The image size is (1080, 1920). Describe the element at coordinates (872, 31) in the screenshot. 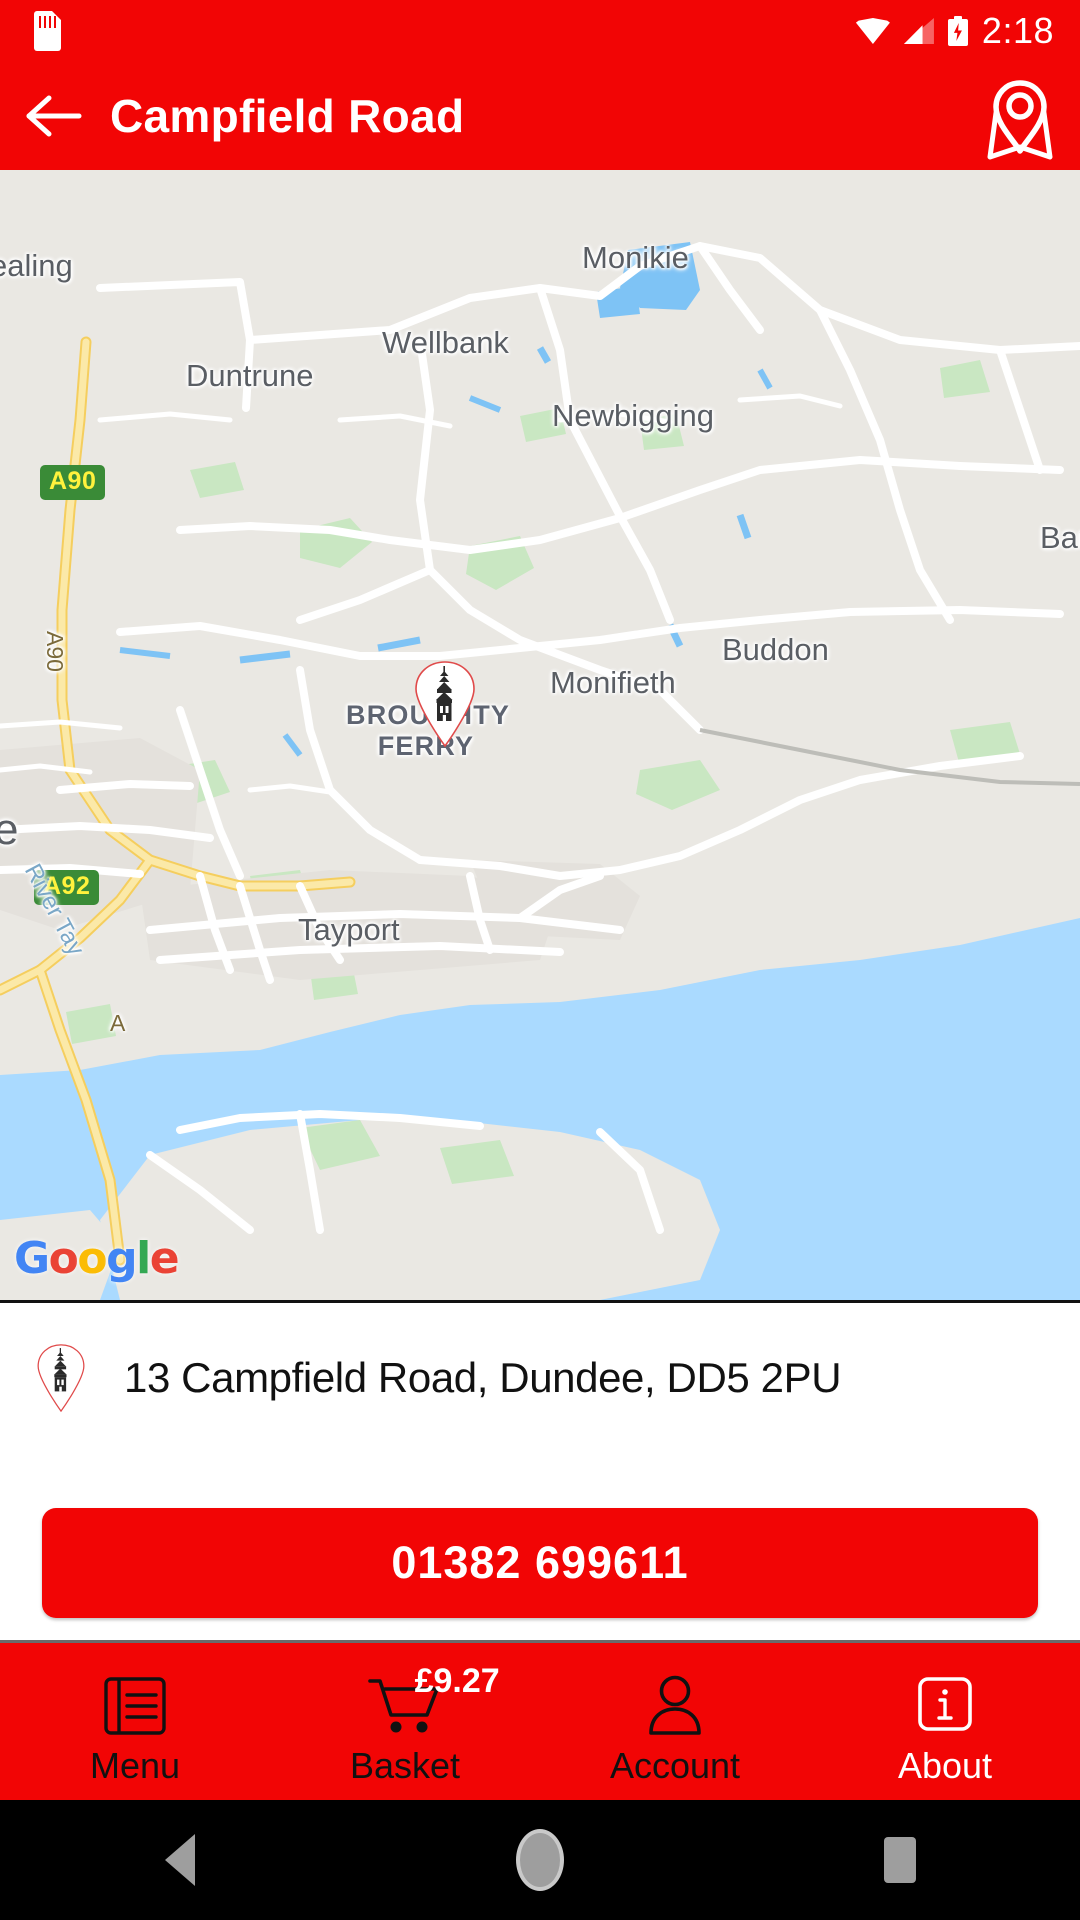

I see `wifi-icon` at that location.